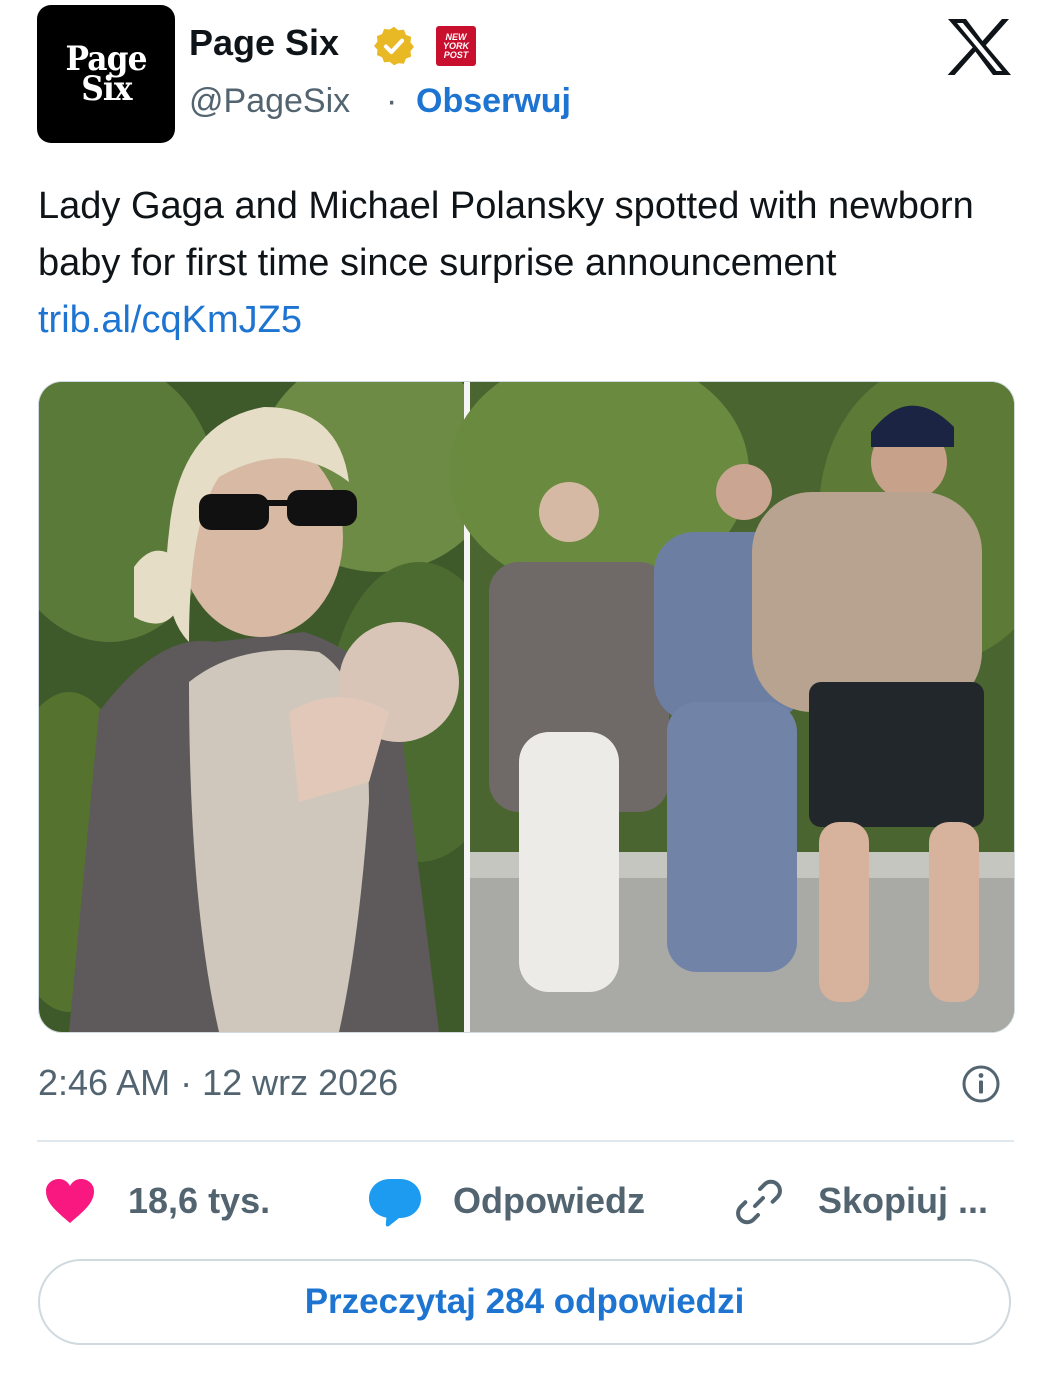  I want to click on affiliate-badge-line3: POST, so click(456, 54).